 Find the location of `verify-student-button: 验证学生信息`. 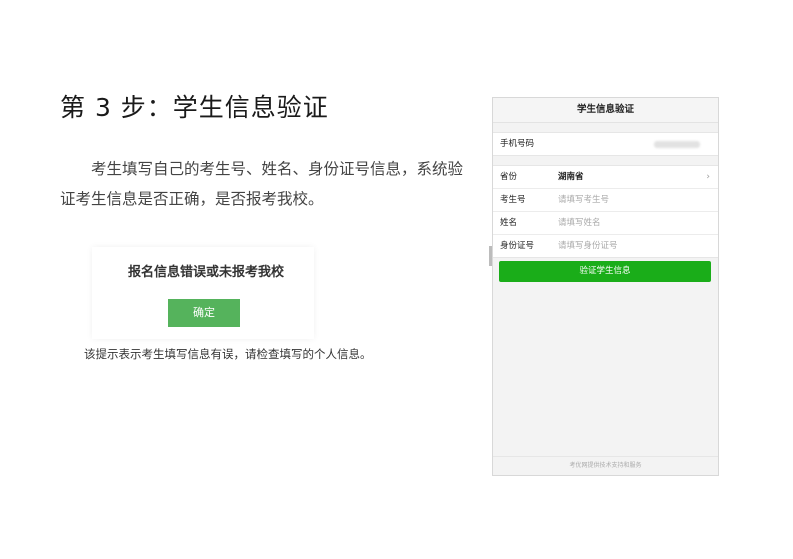

verify-student-button: 验证学生信息 is located at coordinates (605, 271).